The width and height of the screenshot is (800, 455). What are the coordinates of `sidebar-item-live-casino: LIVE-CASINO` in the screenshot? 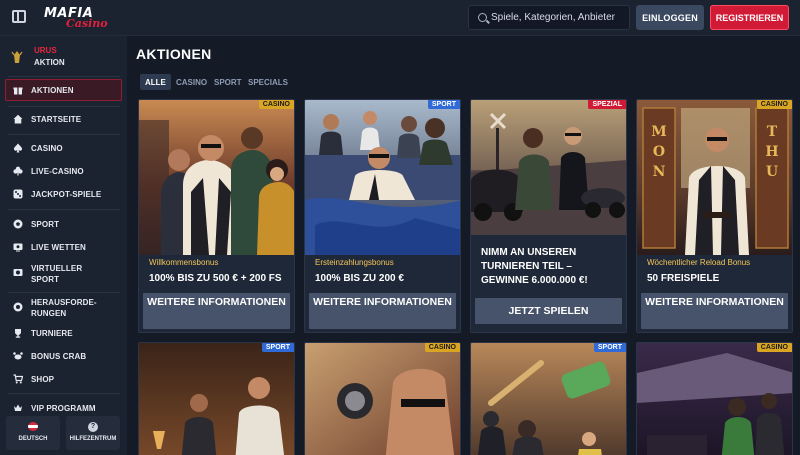 It's located at (48, 171).